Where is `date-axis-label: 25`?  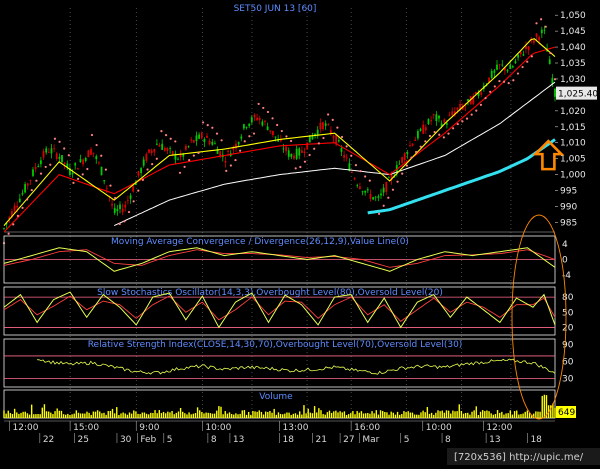 date-axis-label: 25 is located at coordinates (83, 440).